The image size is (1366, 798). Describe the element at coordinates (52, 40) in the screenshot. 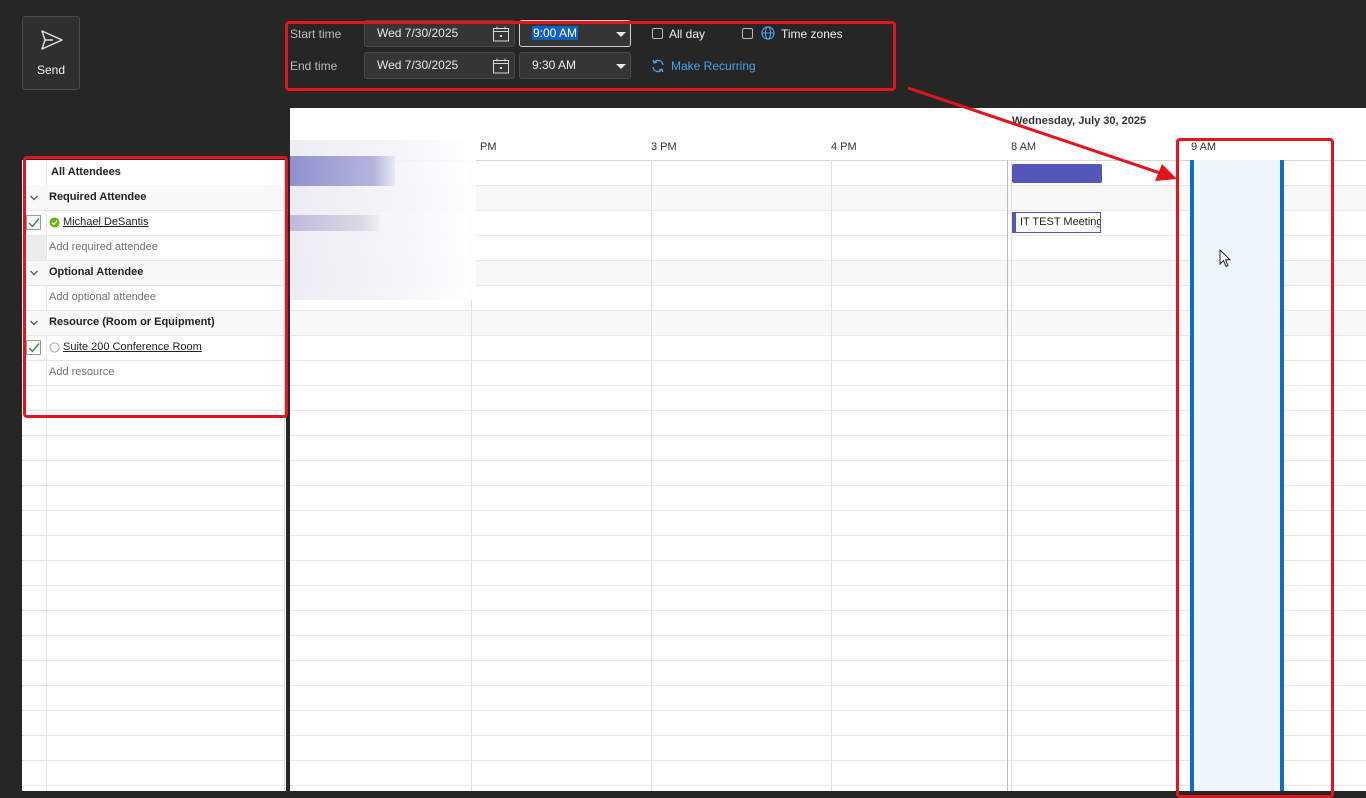

I see `send-icon` at that location.